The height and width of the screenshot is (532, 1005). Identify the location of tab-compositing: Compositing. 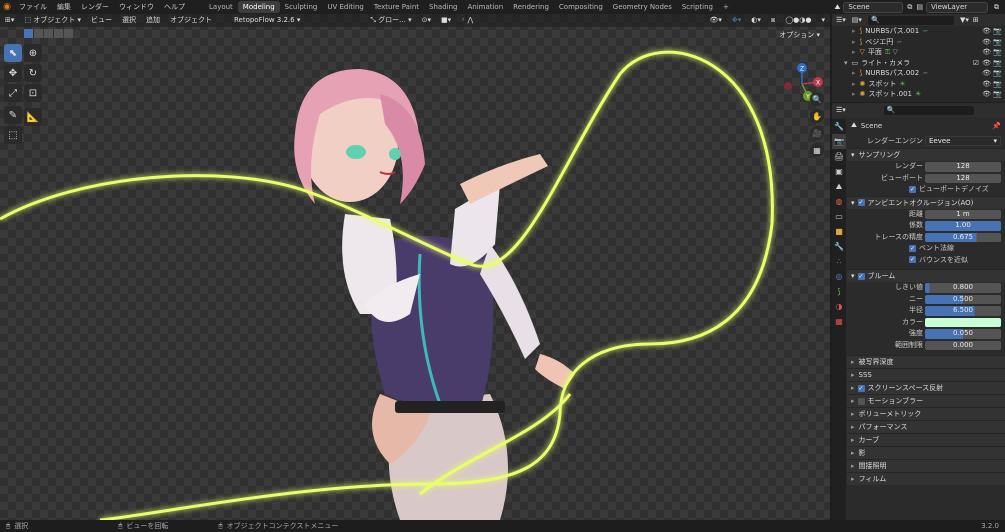
(581, 7).